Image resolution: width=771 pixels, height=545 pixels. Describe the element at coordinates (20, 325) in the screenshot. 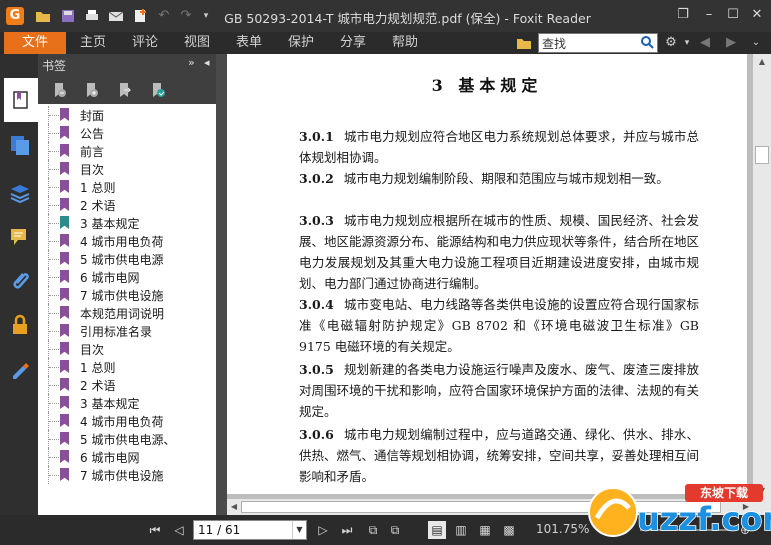

I see `lock-icon` at that location.